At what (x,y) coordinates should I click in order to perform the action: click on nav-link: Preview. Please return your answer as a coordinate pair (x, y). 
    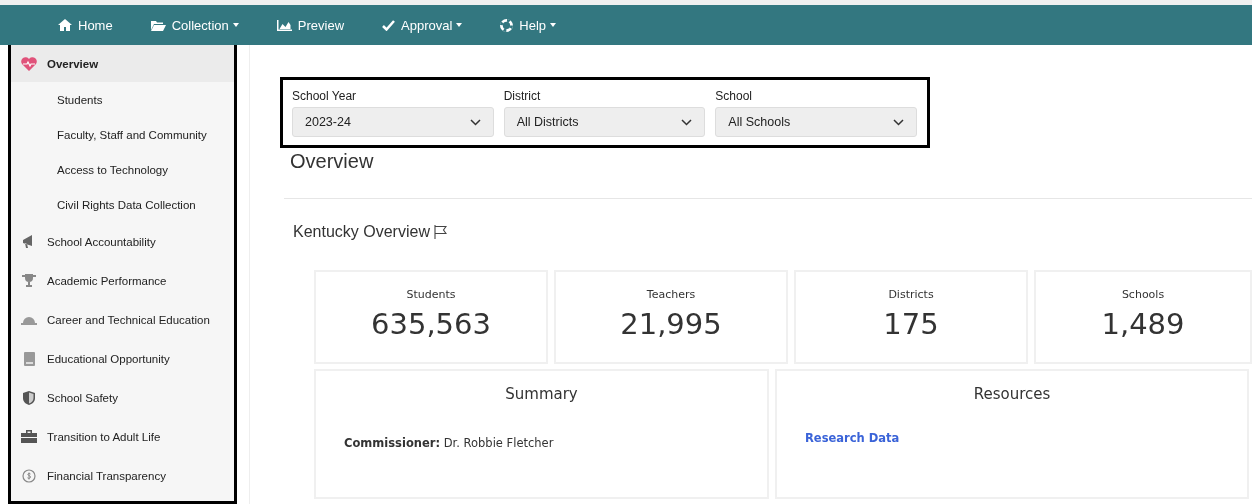
    Looking at the image, I should click on (310, 25).